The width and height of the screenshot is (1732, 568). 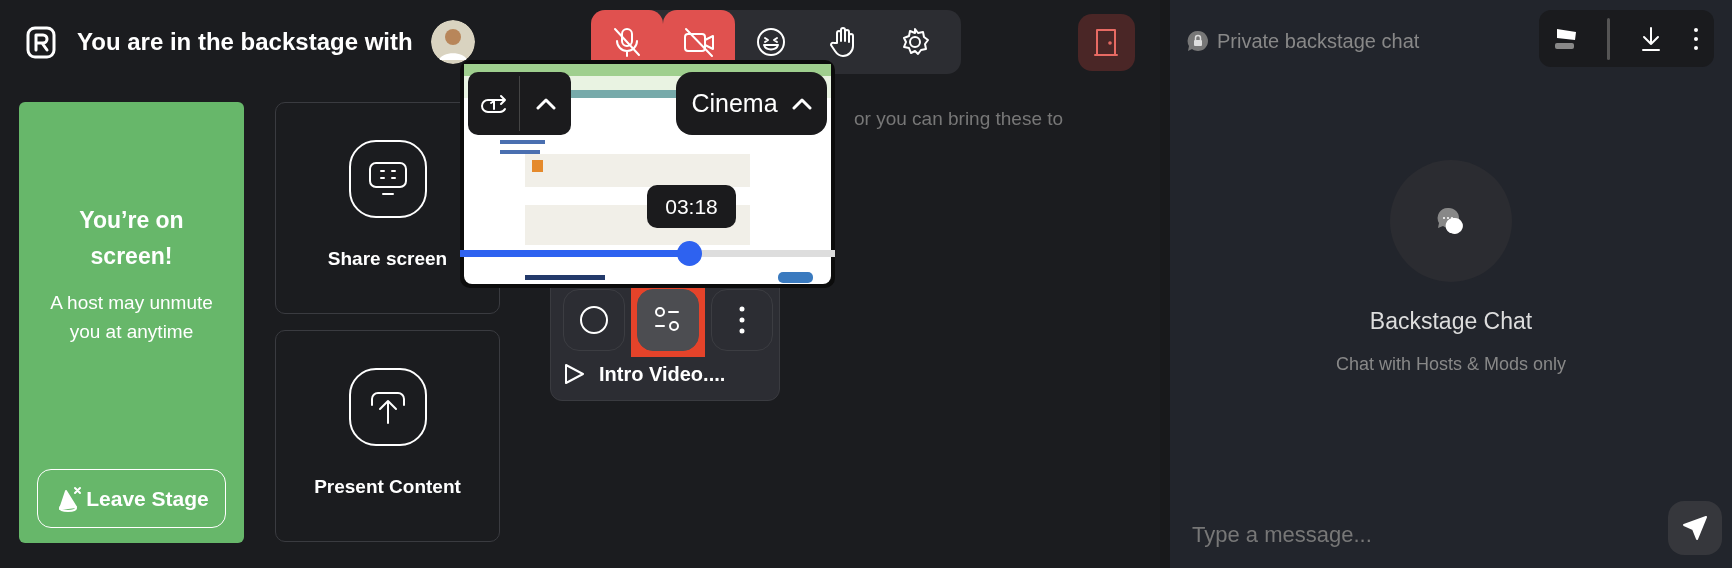 I want to click on layout-button, so click(x=1565, y=38).